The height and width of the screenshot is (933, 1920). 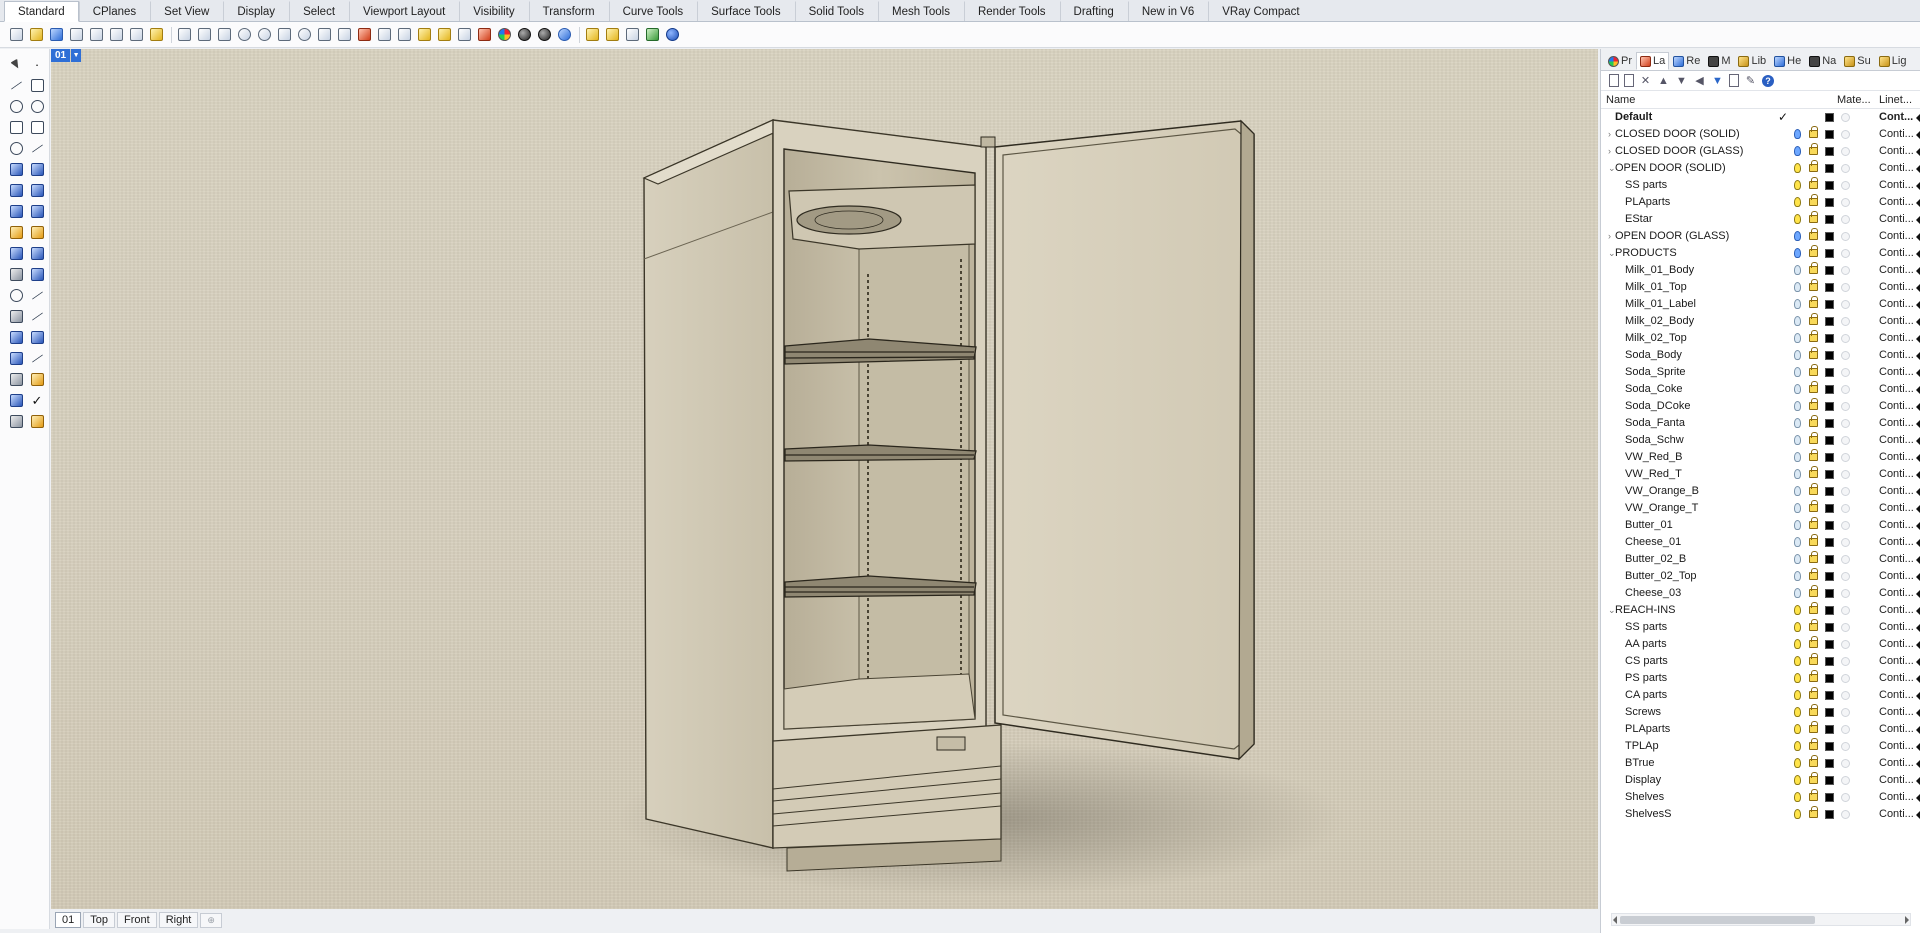 What do you see at coordinates (424, 34) in the screenshot?
I see `properties-icon` at bounding box center [424, 34].